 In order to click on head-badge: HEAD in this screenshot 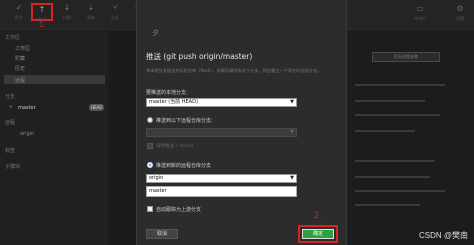, I will do `click(97, 107)`.